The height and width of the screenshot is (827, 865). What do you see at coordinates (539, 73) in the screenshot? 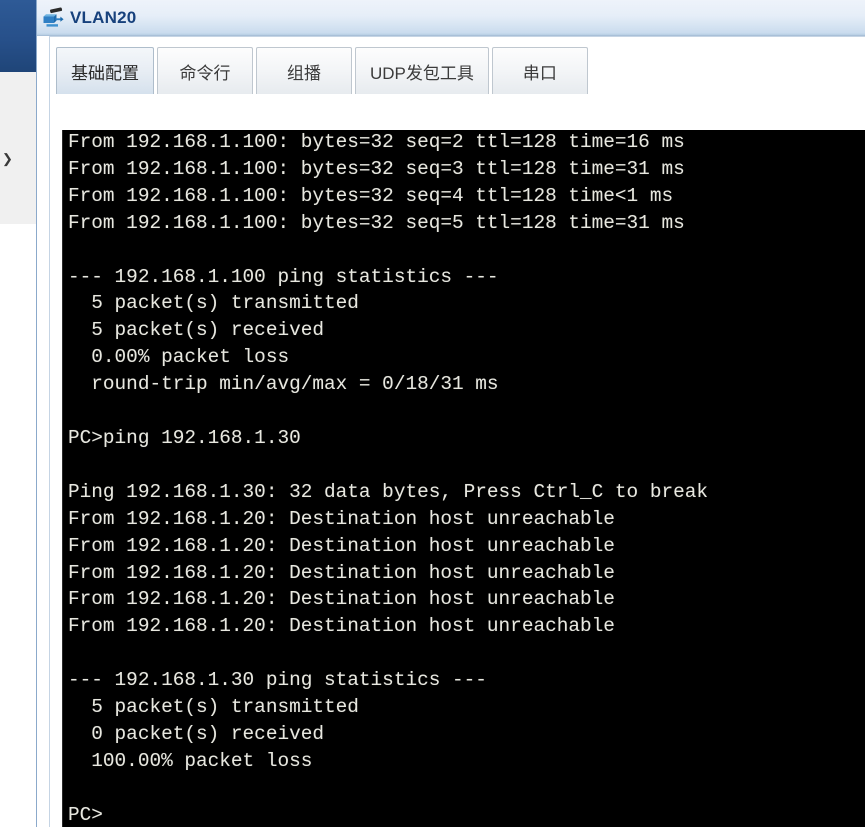
I see `tab-label: 串口` at bounding box center [539, 73].